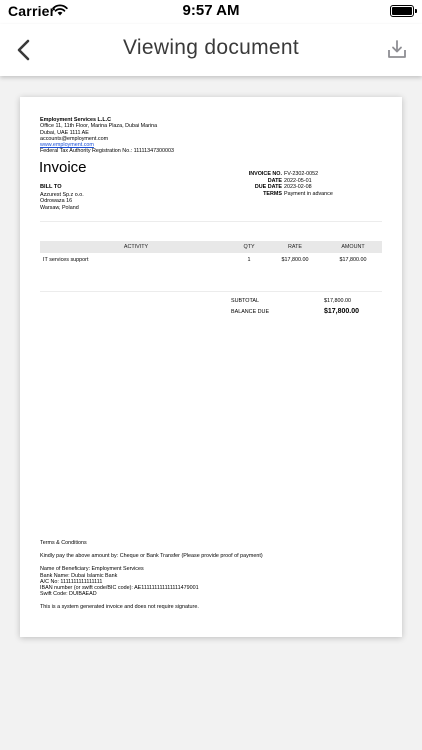 Image resolution: width=422 pixels, height=750 pixels. Describe the element at coordinates (63, 167) in the screenshot. I see `invoice-heading: Invoice` at that location.